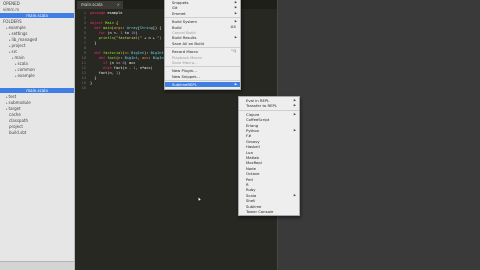 This screenshot has width=480, height=270. Describe the element at coordinates (269, 114) in the screenshot. I see `menu-item: Clojure ▶` at that location.